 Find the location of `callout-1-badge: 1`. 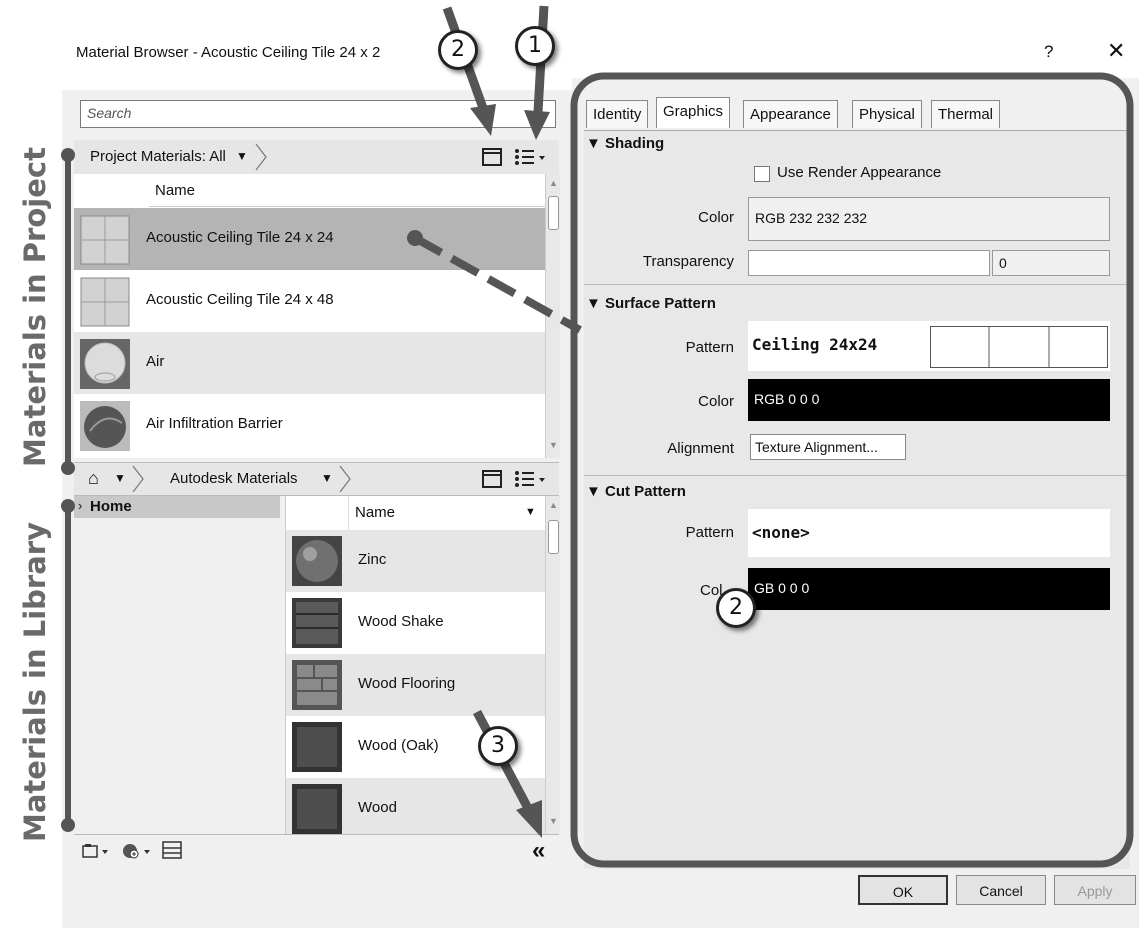

callout-1-badge: 1 is located at coordinates (535, 46).